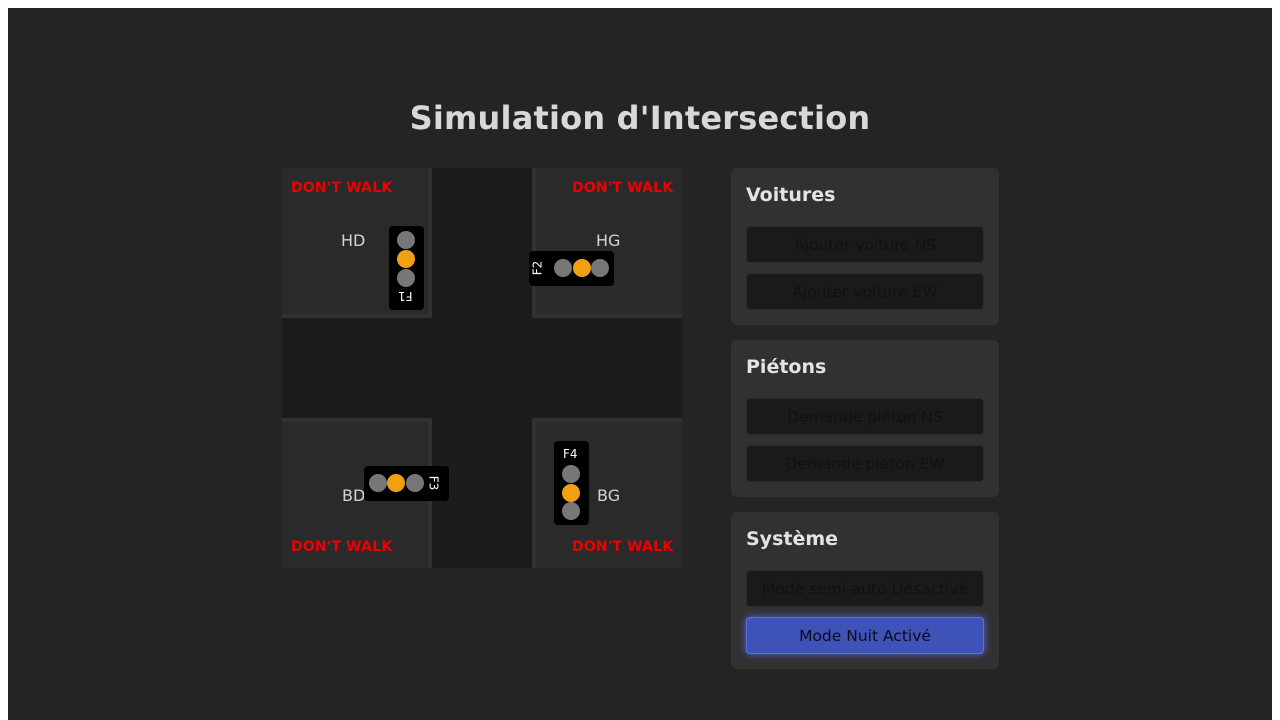 The width and height of the screenshot is (1280, 720). Describe the element at coordinates (786, 367) in the screenshot. I see `pedestrians-panel-title: Piétons` at that location.